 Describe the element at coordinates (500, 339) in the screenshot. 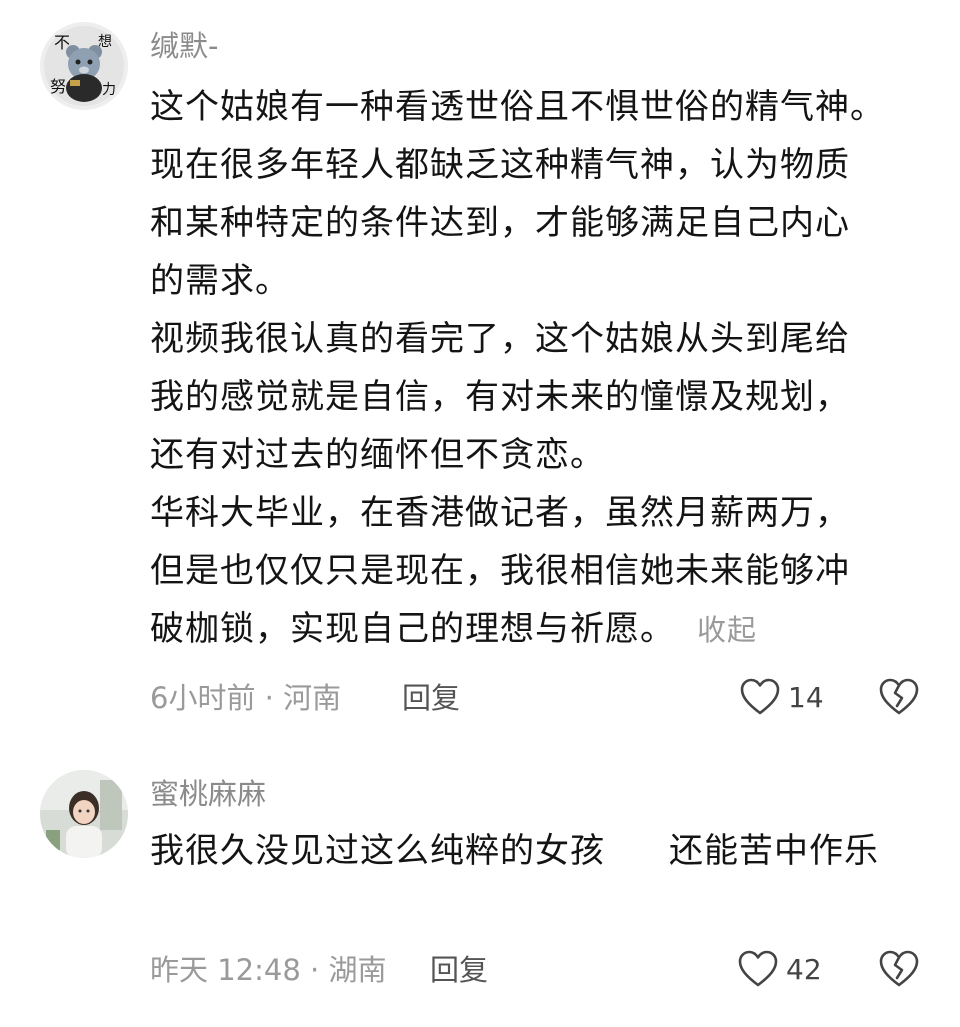

I see `comment-line: 视频我很认真的看完了，这个姑娘从头到尾给` at that location.